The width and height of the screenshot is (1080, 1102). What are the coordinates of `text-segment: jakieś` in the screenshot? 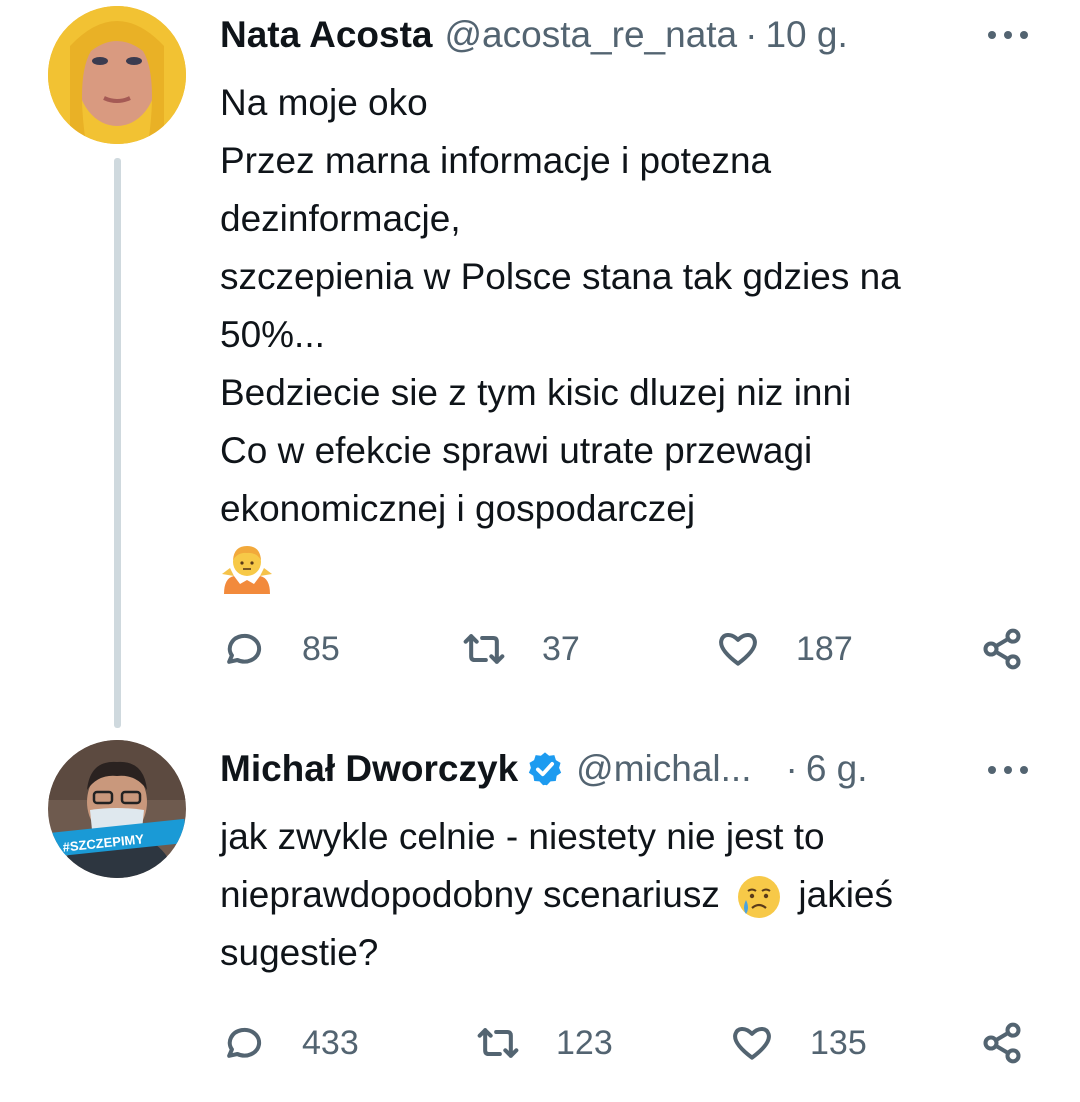 It's located at (845, 894).